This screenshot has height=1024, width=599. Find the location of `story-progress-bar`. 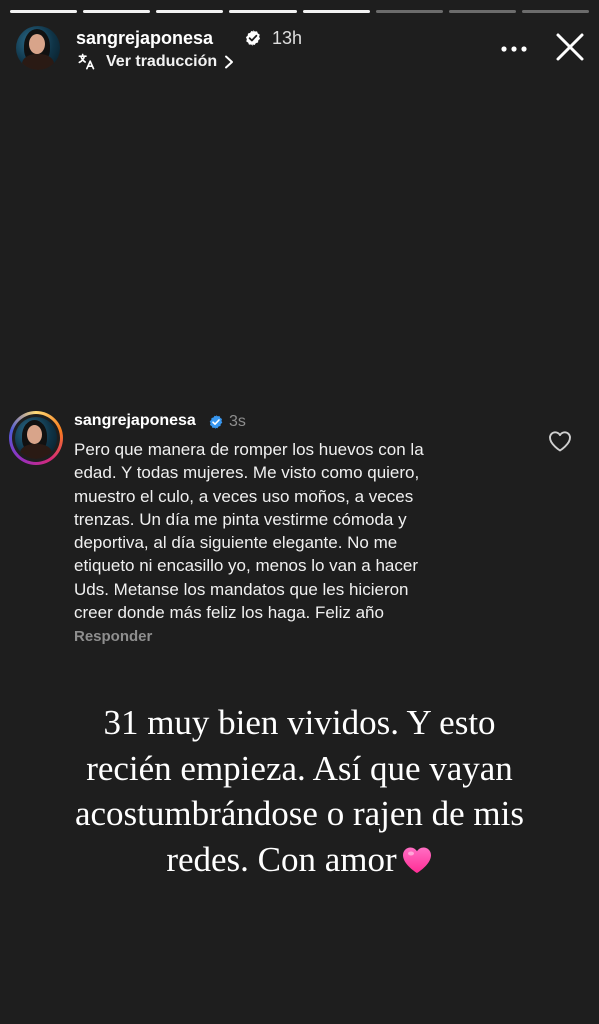

story-progress-bar is located at coordinates (299, 11).